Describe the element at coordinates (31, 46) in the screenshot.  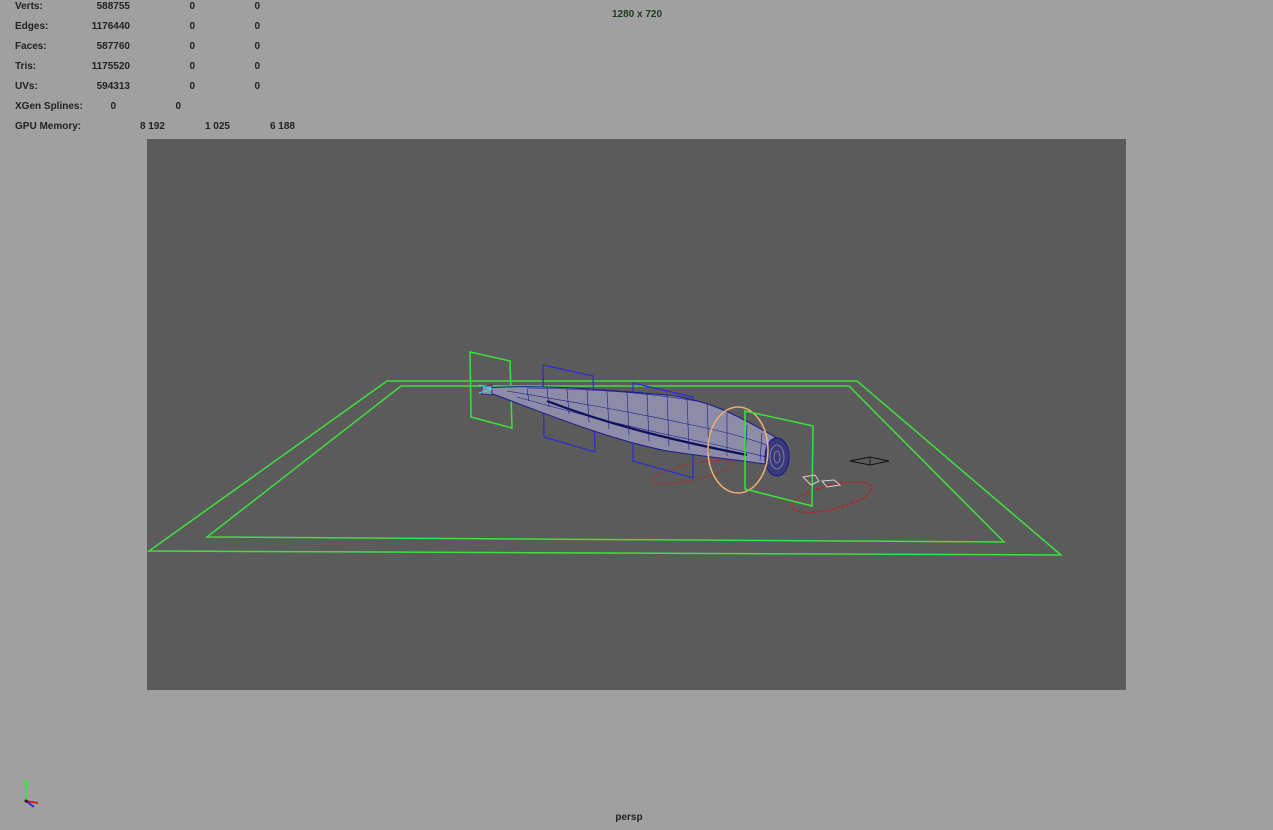
I see `hud-label: Faces:` at that location.